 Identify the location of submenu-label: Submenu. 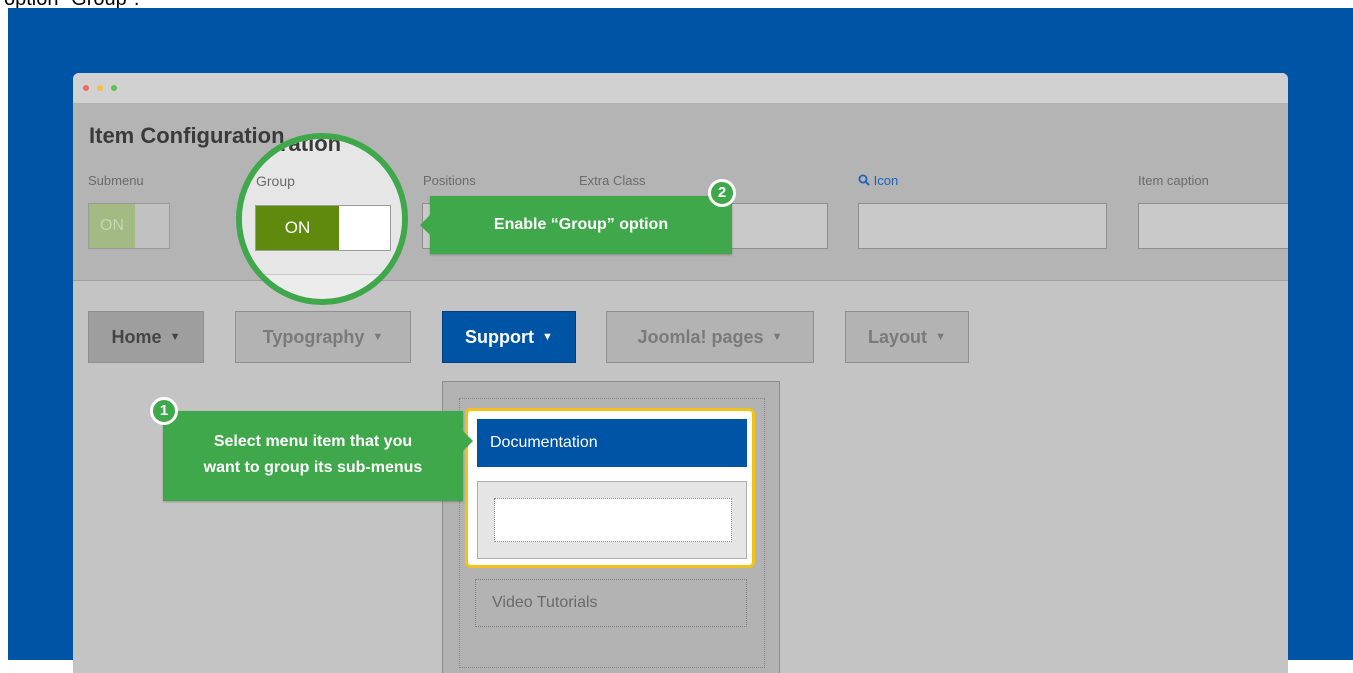
(116, 180).